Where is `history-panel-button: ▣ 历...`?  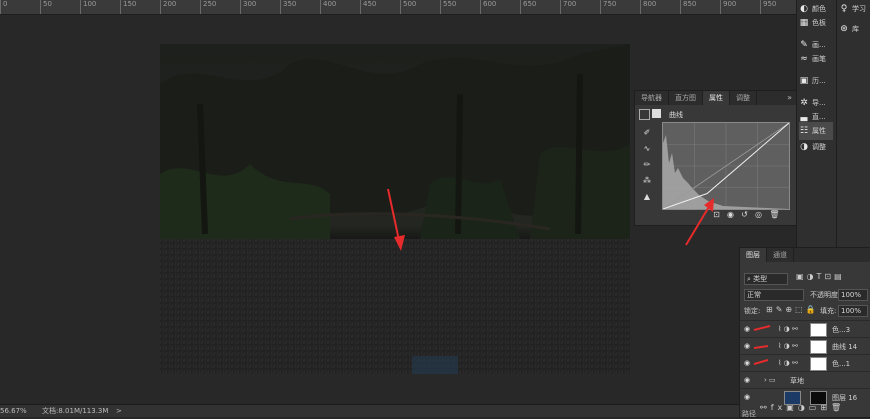 history-panel-button: ▣ 历... is located at coordinates (812, 81).